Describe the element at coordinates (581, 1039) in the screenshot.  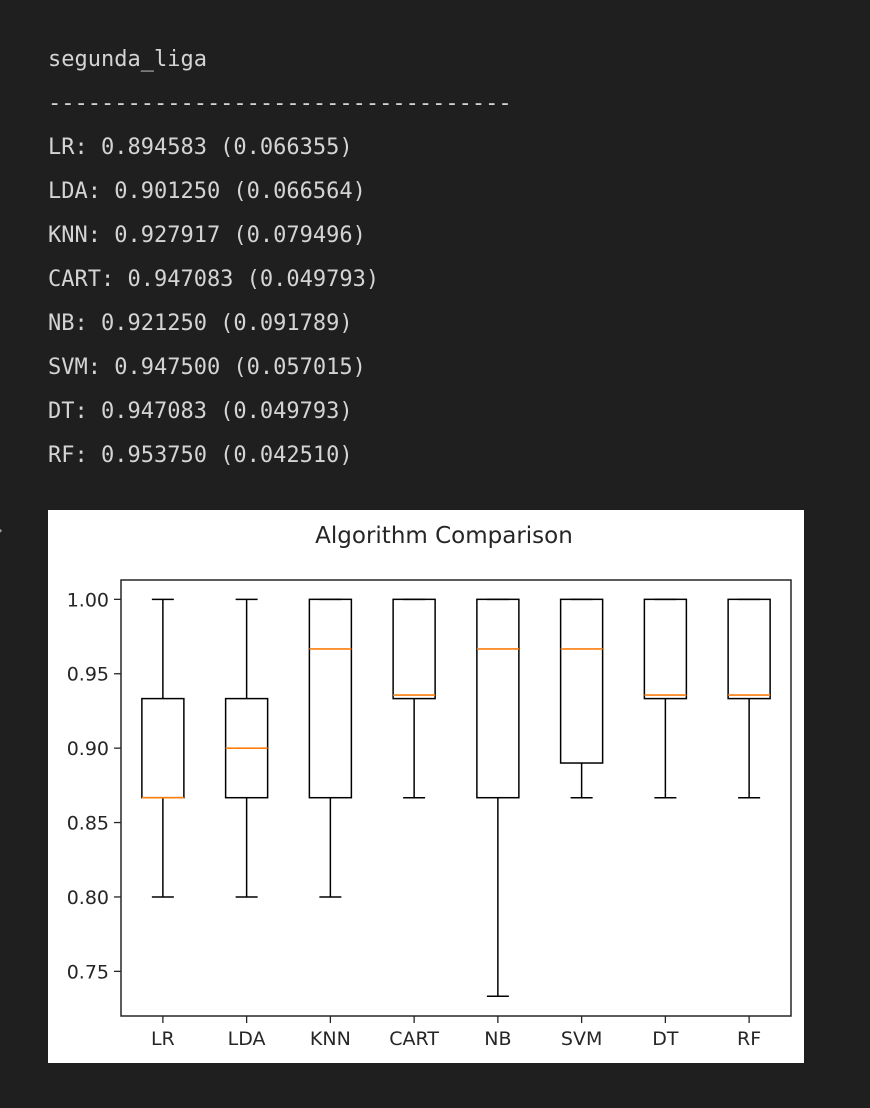
I see `x-tick-label: SVM` at that location.